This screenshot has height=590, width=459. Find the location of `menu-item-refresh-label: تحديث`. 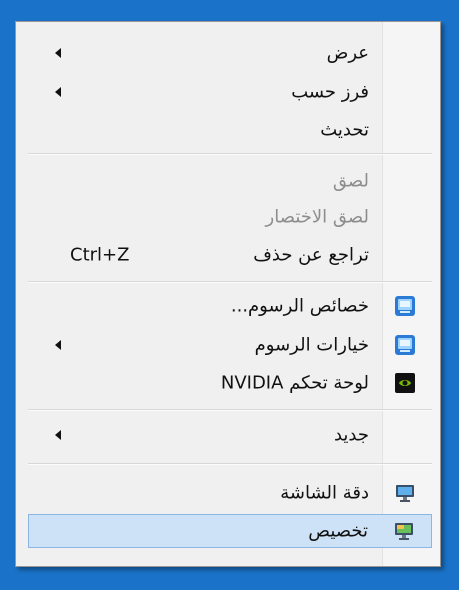

menu-item-refresh-label: تحديث is located at coordinates (344, 130).